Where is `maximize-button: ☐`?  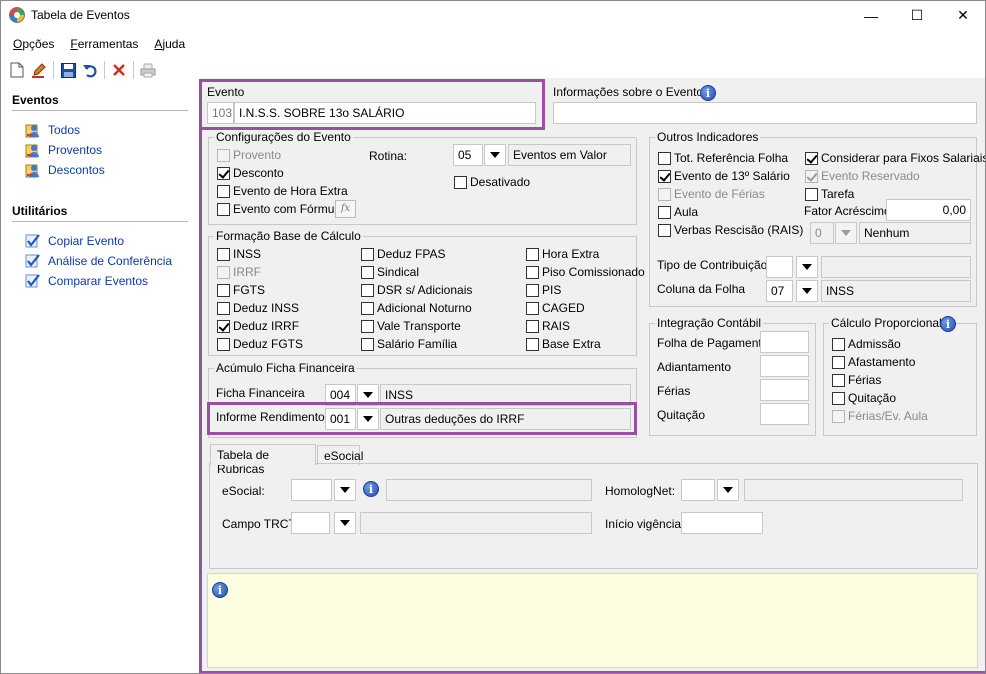
maximize-button: ☐ is located at coordinates (917, 15).